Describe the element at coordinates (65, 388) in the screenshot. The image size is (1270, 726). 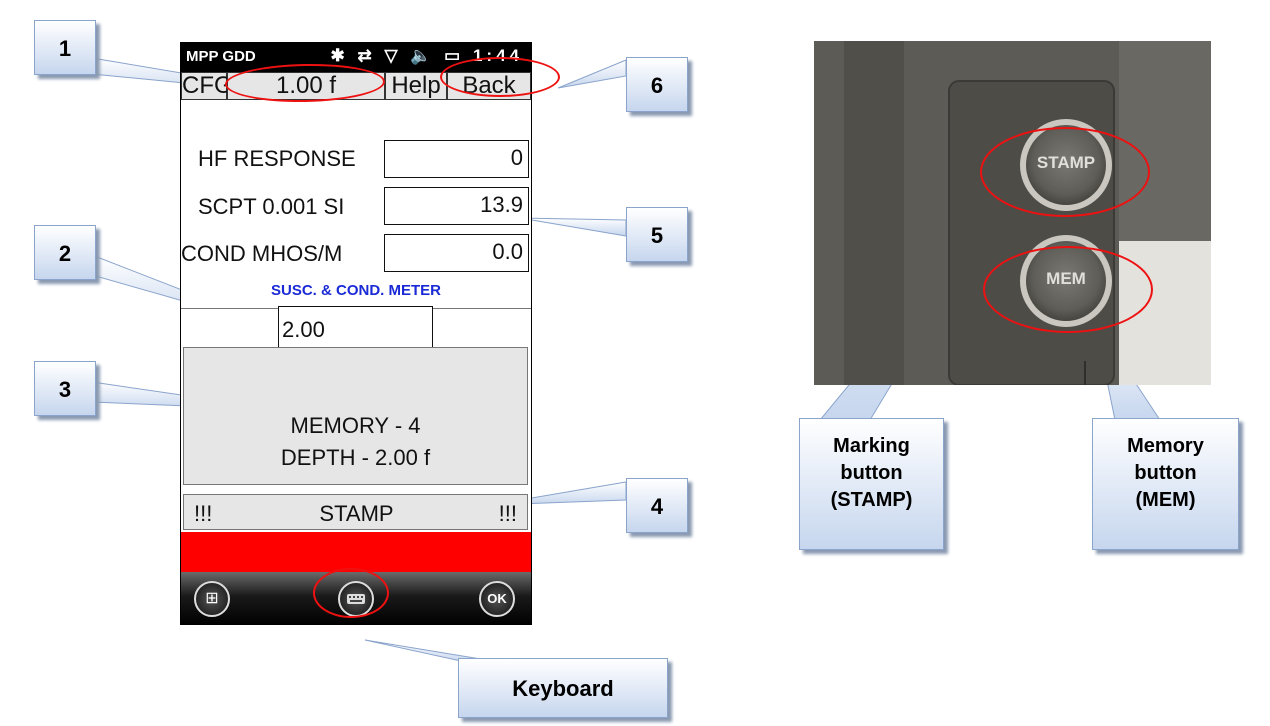
I see `callout-3: 3` at that location.